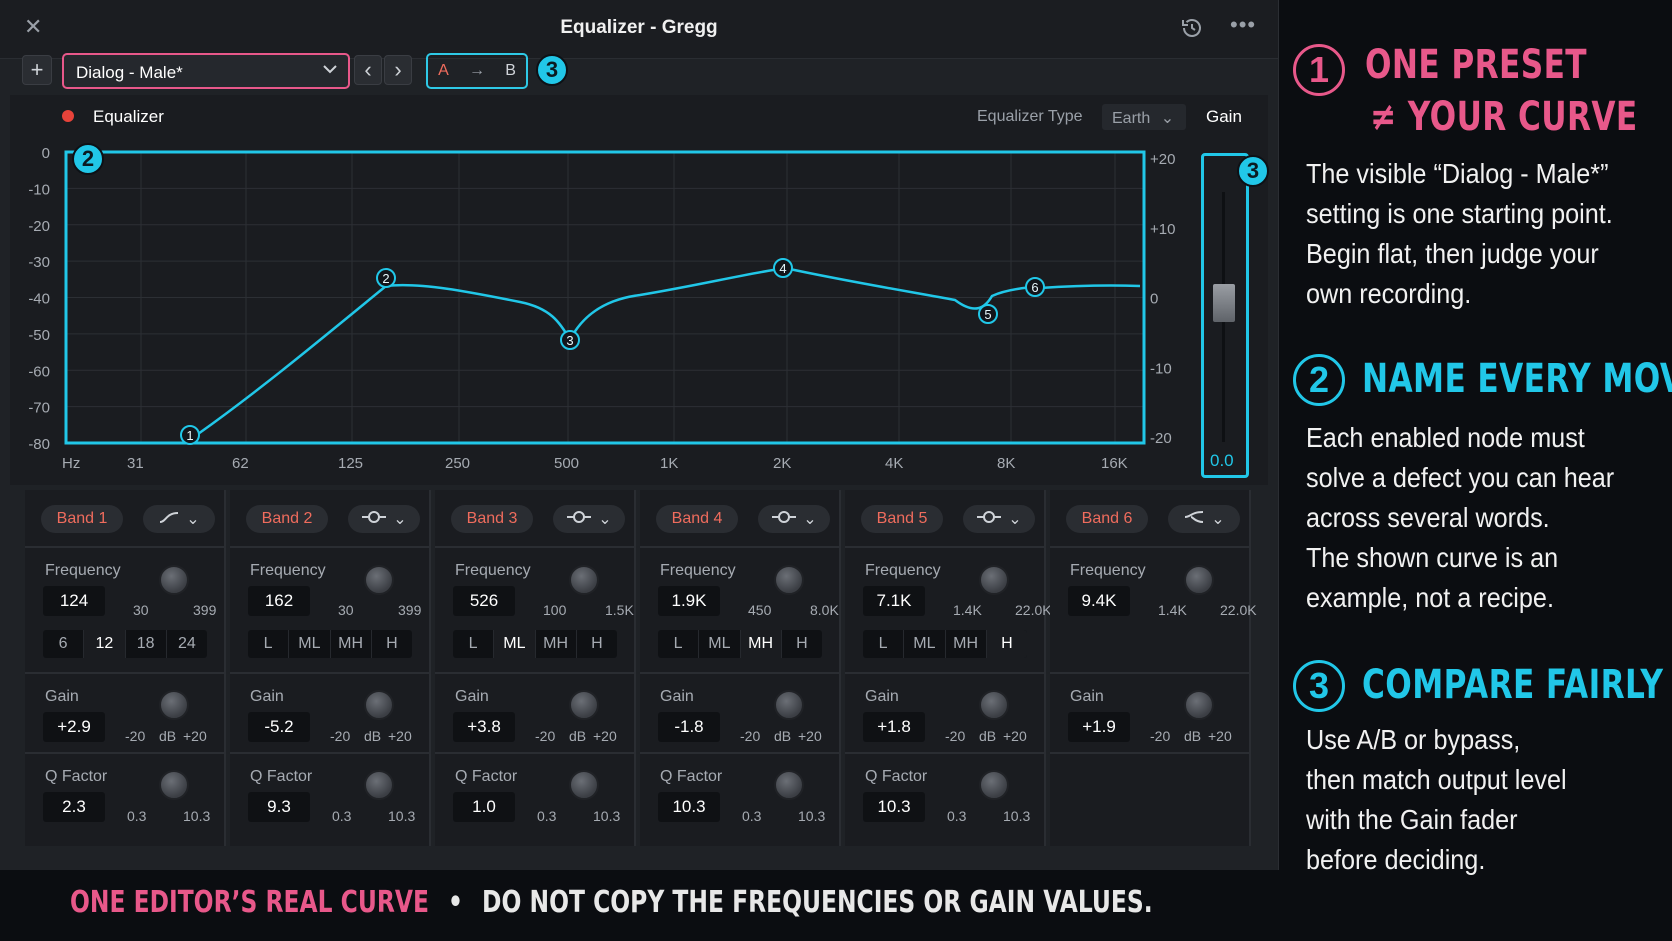 Image resolution: width=1672 pixels, height=941 pixels. Describe the element at coordinates (400, 736) in the screenshot. I see `gain-max: +20` at that location.